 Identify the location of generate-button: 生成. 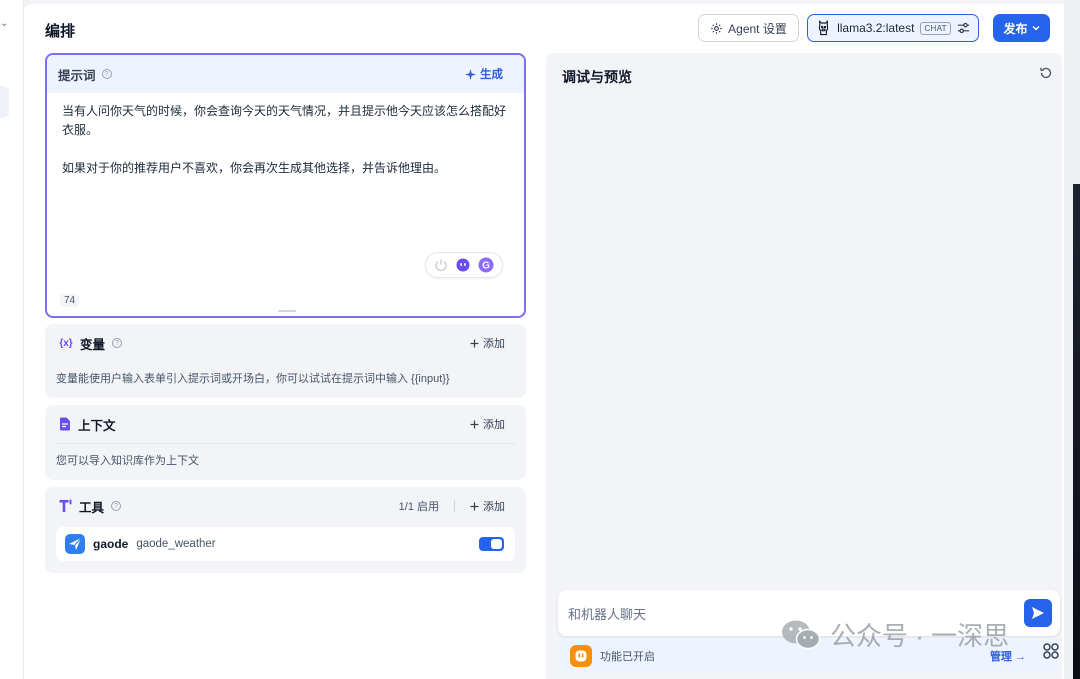
(484, 74).